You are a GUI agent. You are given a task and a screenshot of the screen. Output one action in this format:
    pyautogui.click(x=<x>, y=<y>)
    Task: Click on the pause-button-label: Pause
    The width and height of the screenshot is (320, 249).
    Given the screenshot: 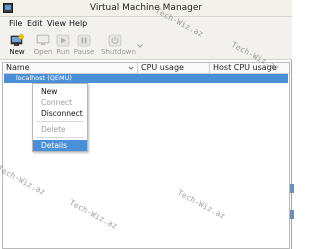 What is the action you would take?
    pyautogui.click(x=84, y=52)
    